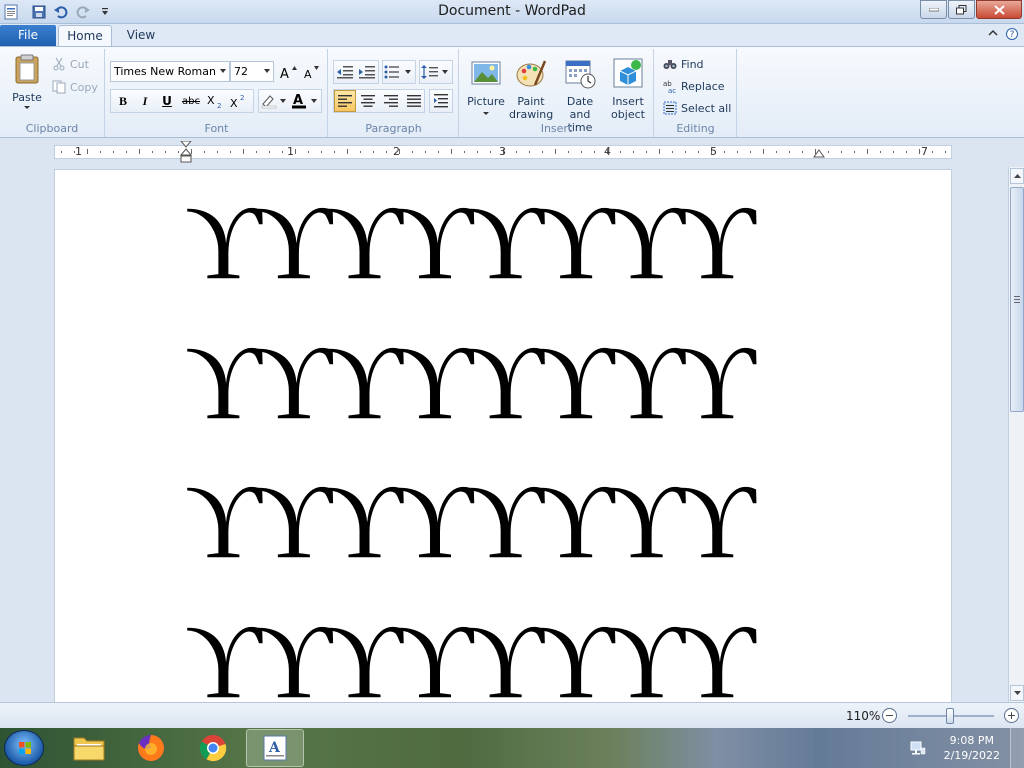 This screenshot has height=768, width=1024. I want to click on replace-button: ab ac Replace, so click(694, 86).